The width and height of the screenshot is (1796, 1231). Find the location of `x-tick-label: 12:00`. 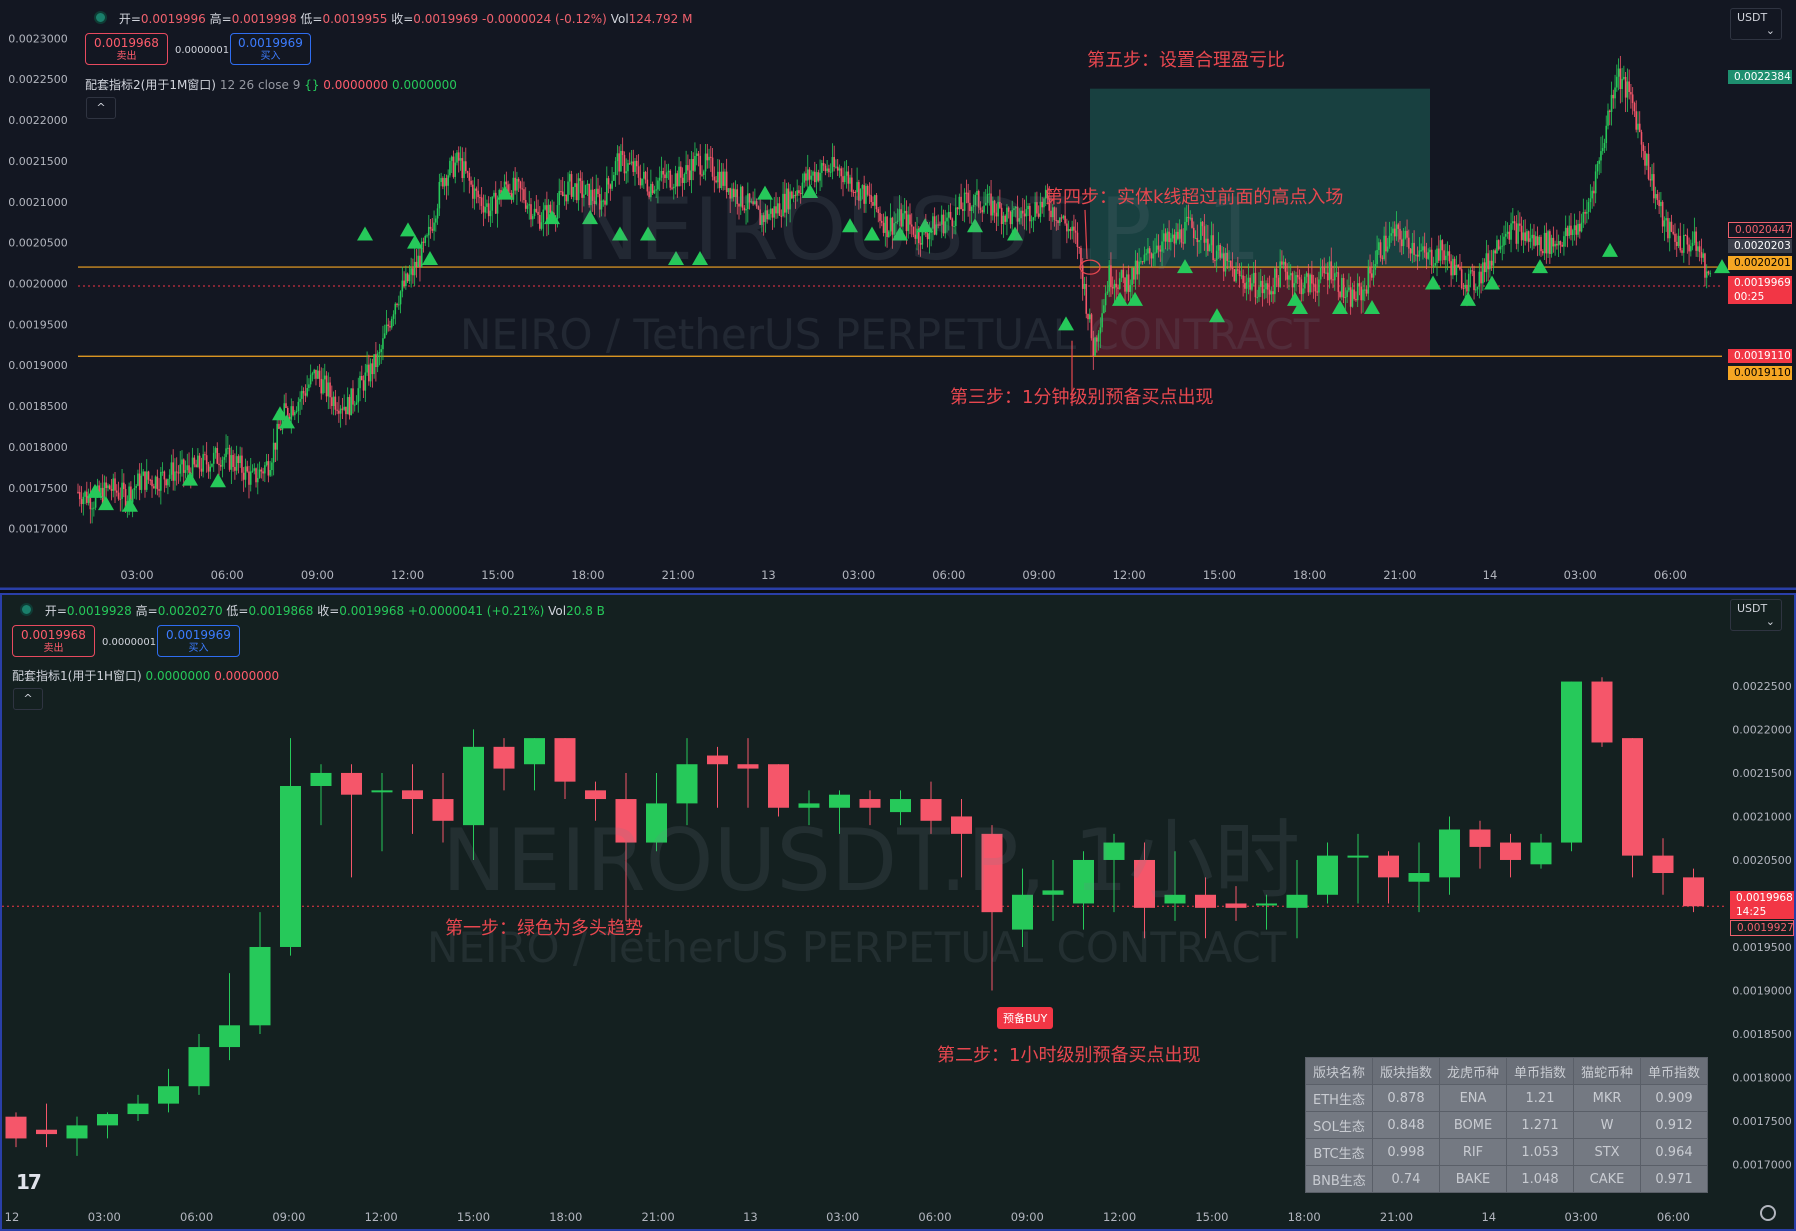

x-tick-label: 12:00 is located at coordinates (381, 1217).